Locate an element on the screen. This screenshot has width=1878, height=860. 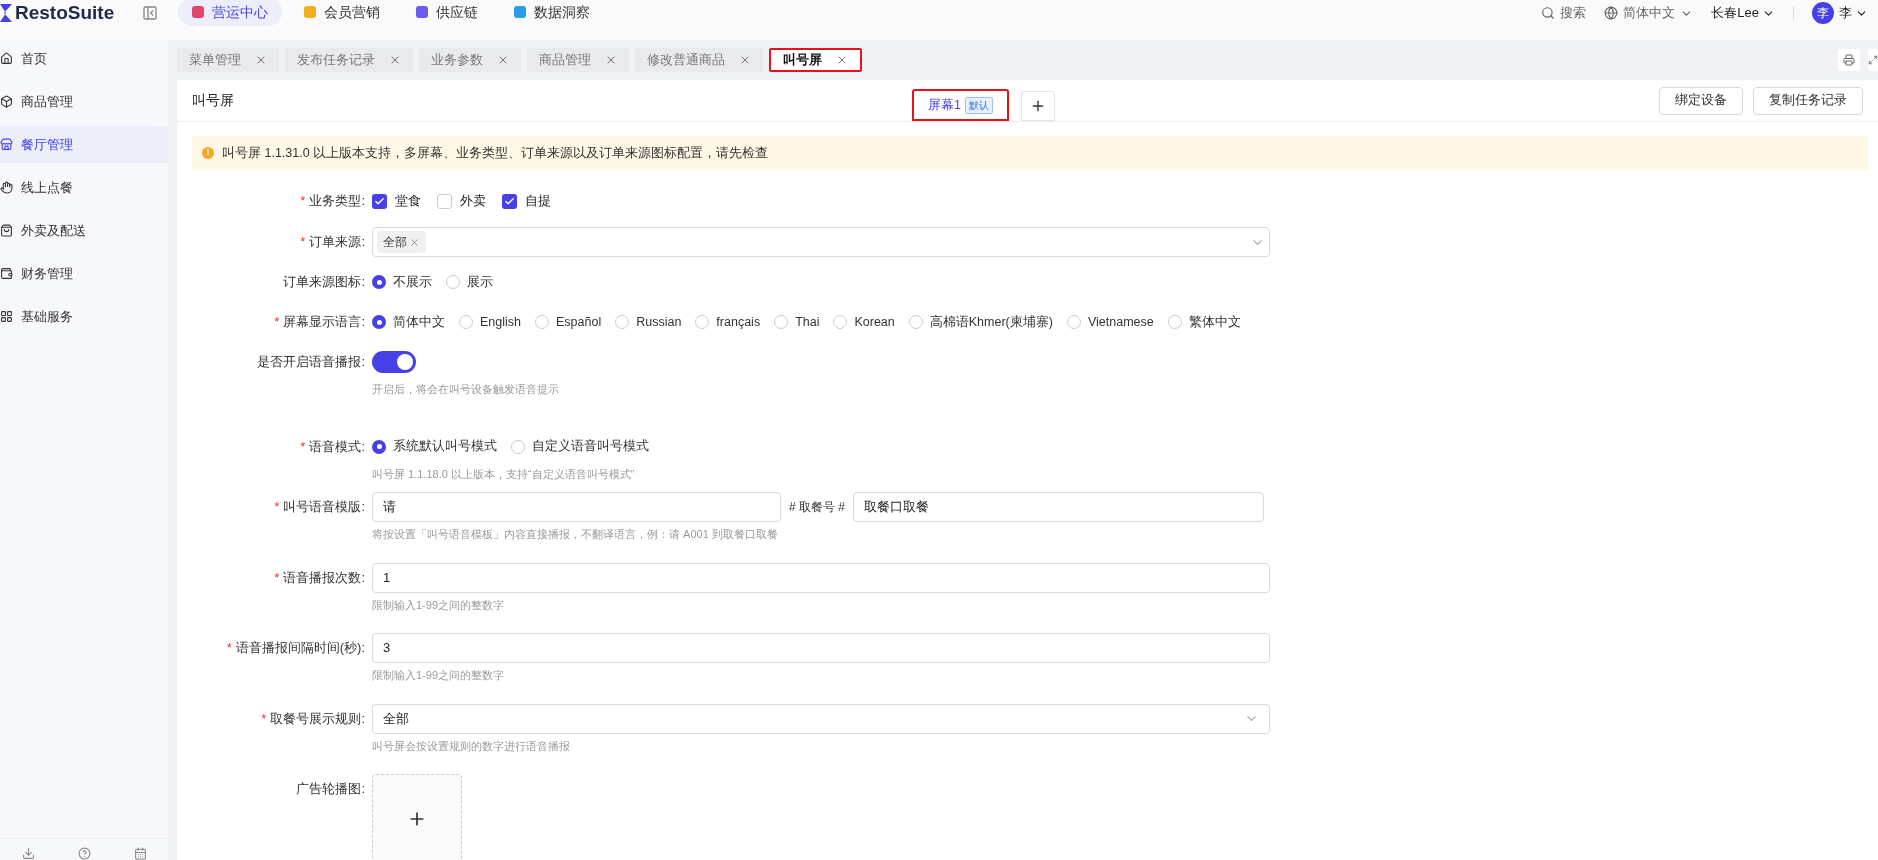
collapse-menu-icon is located at coordinates (150, 13).